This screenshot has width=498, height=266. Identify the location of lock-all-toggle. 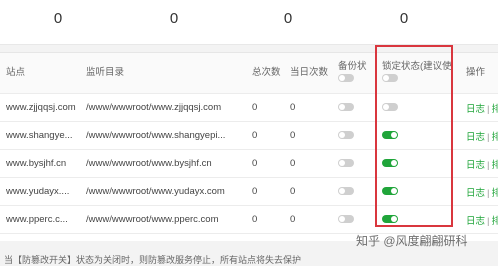
(390, 78).